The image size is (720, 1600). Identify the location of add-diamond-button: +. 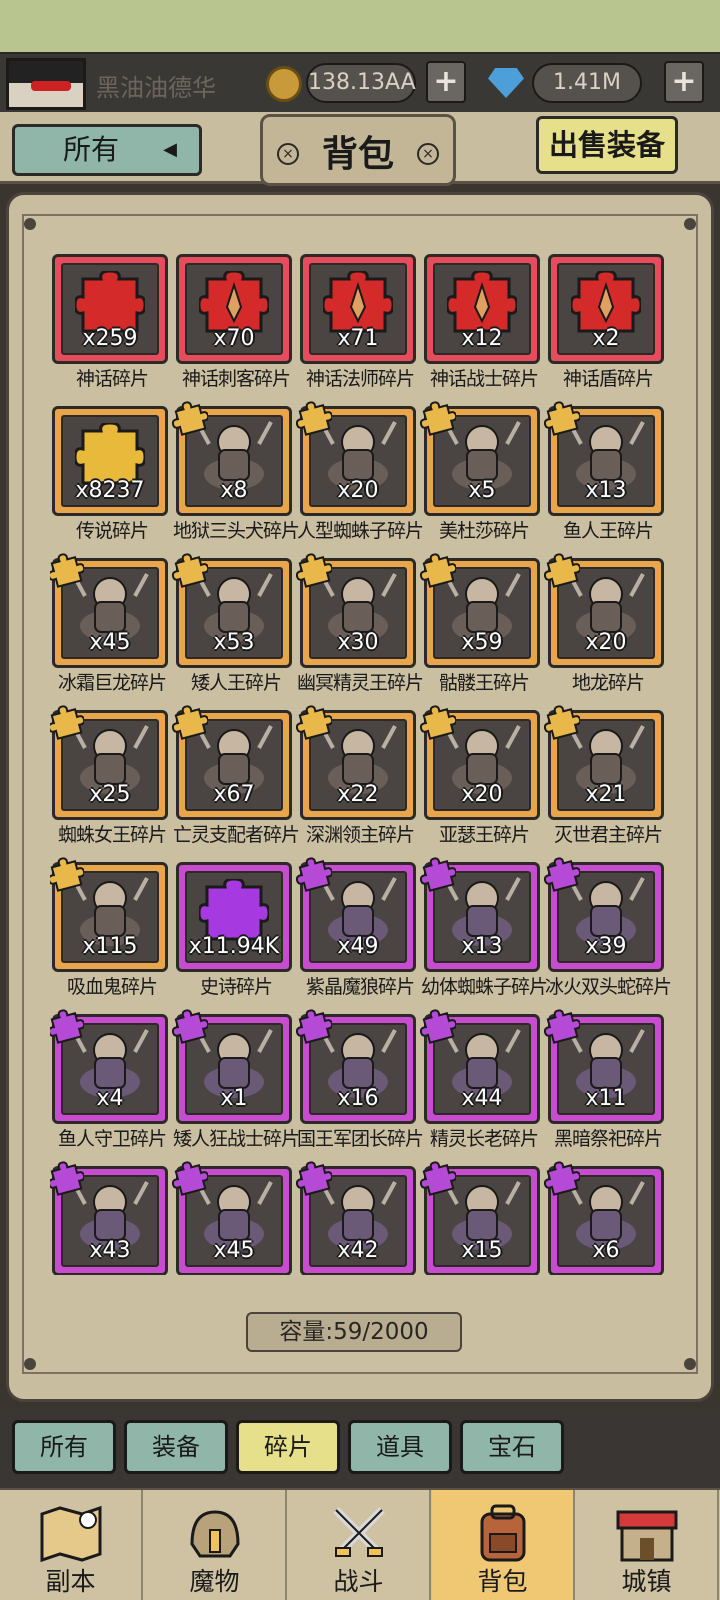
(684, 82).